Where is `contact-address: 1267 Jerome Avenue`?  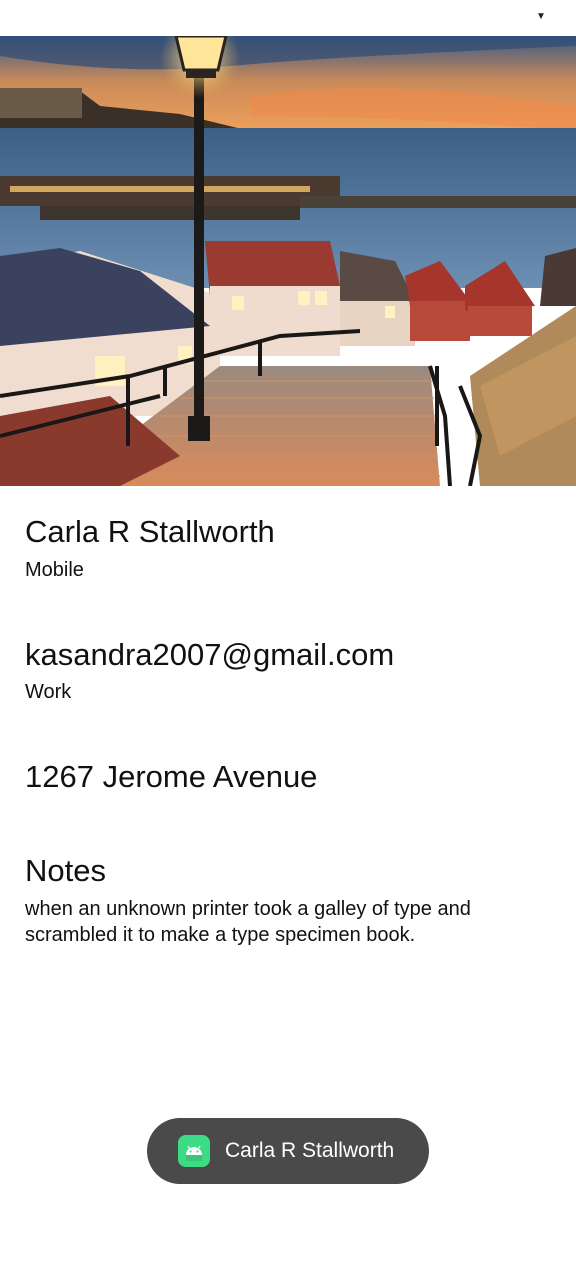
contact-address: 1267 Jerome Avenue is located at coordinates (171, 777).